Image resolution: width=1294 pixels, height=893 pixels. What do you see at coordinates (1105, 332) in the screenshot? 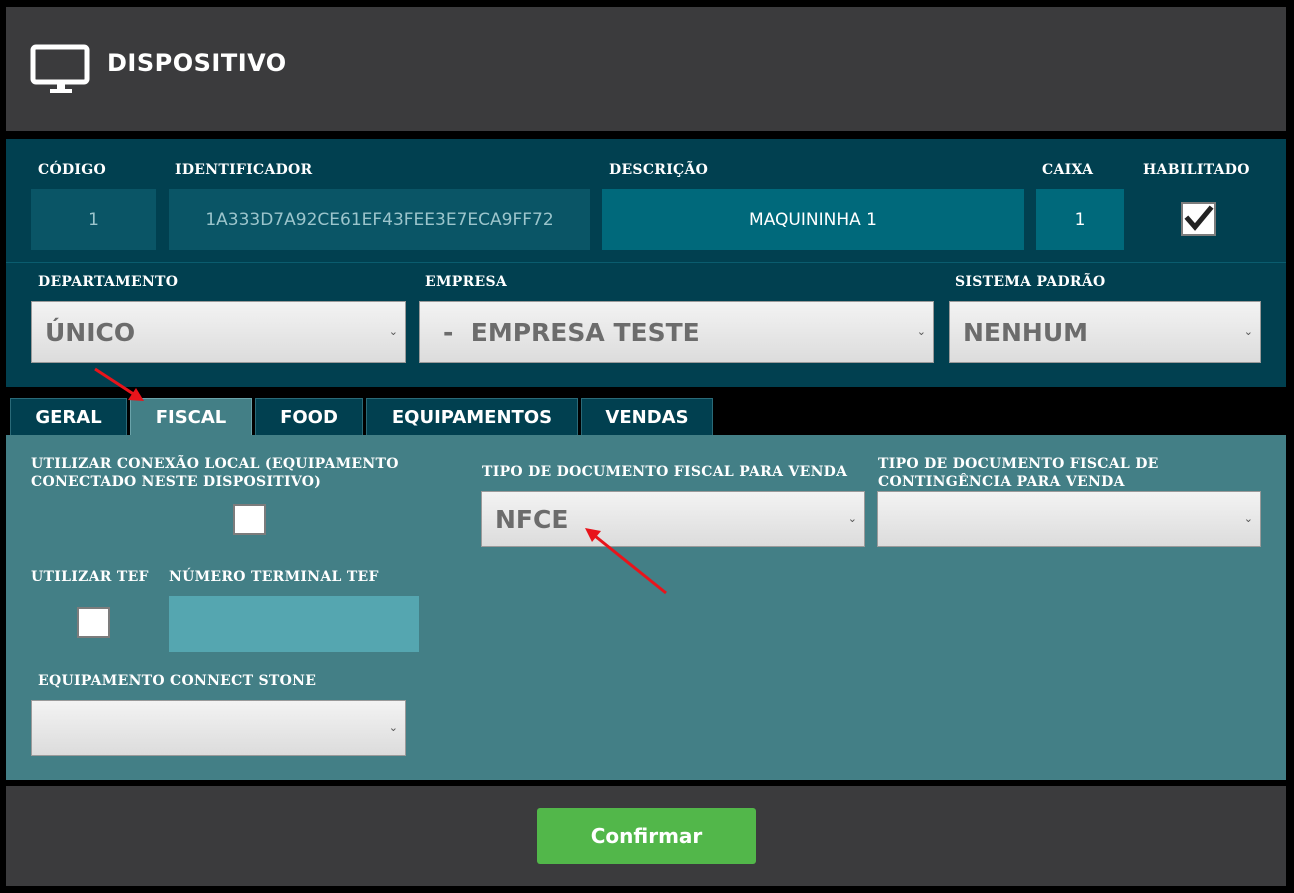
I see `sistema-padrao-select: NENHUM ⌄` at bounding box center [1105, 332].